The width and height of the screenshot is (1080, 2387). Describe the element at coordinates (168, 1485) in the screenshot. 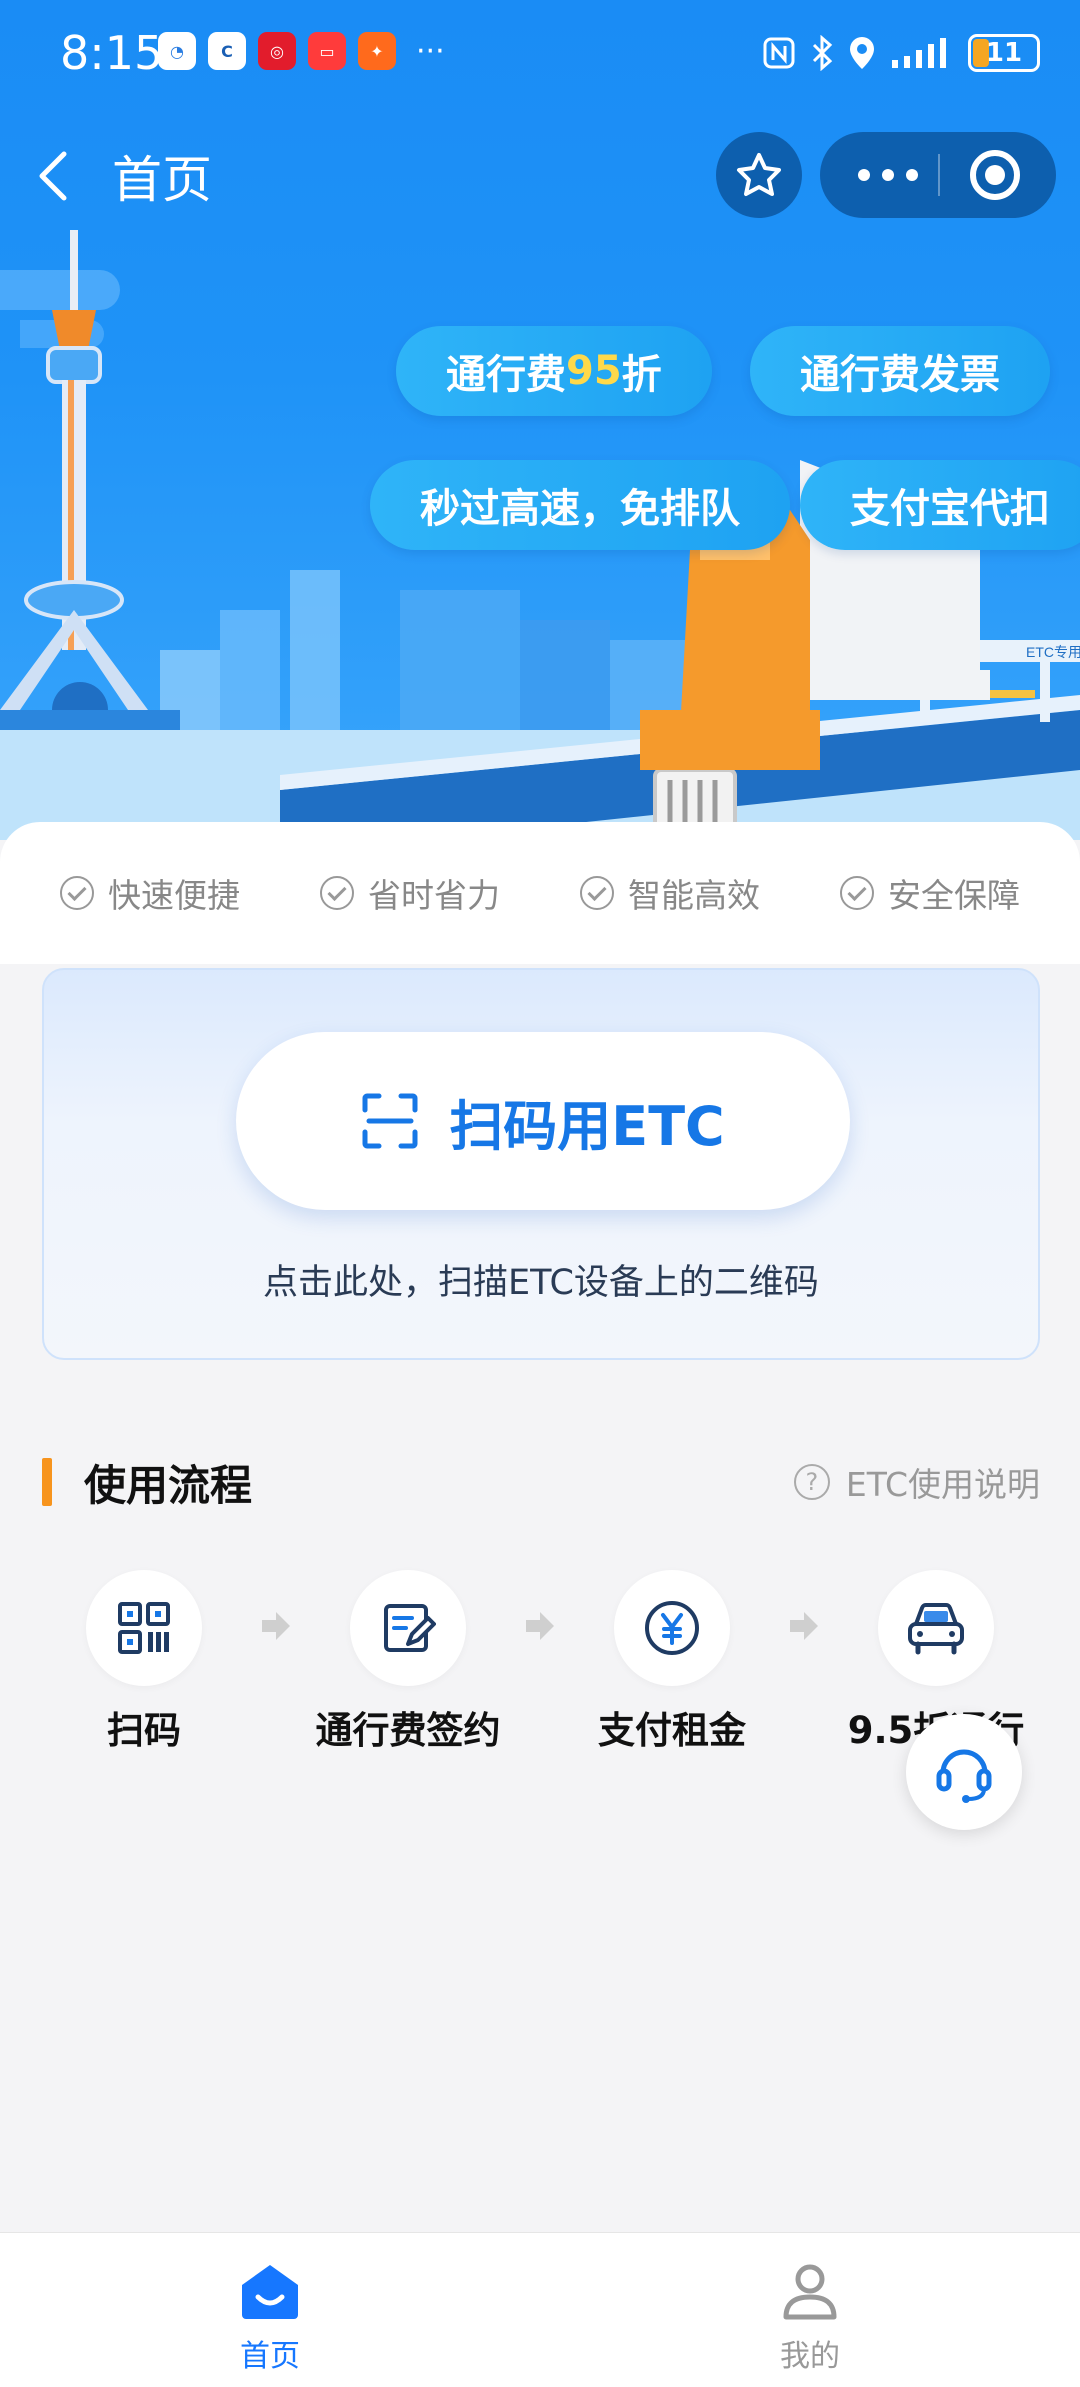

I see `section-title: 使用流程` at that location.